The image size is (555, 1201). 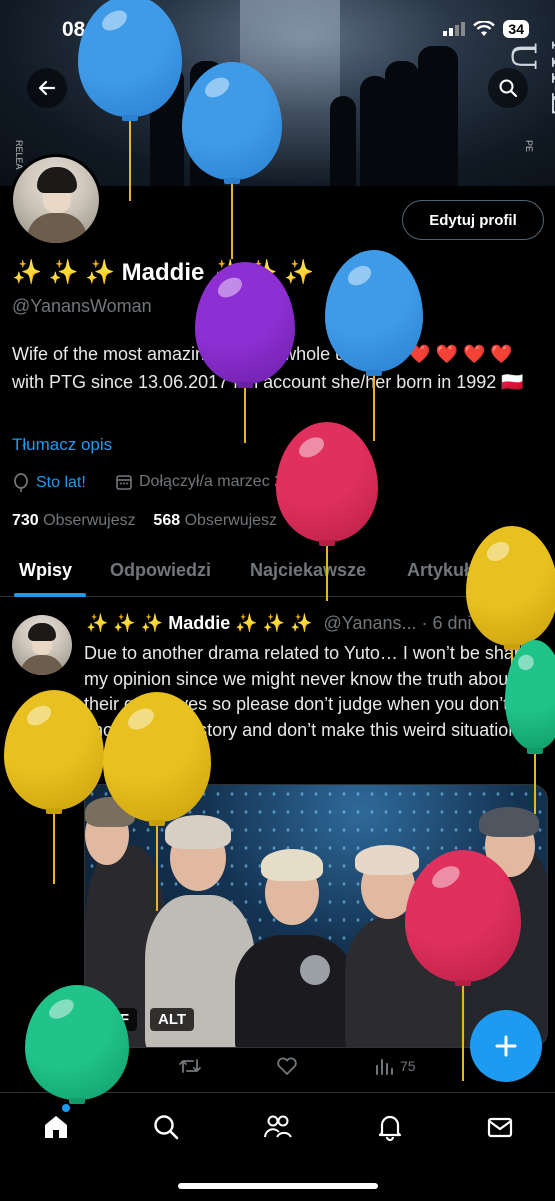 What do you see at coordinates (114, 1066) in the screenshot?
I see `reply-count: 1` at bounding box center [114, 1066].